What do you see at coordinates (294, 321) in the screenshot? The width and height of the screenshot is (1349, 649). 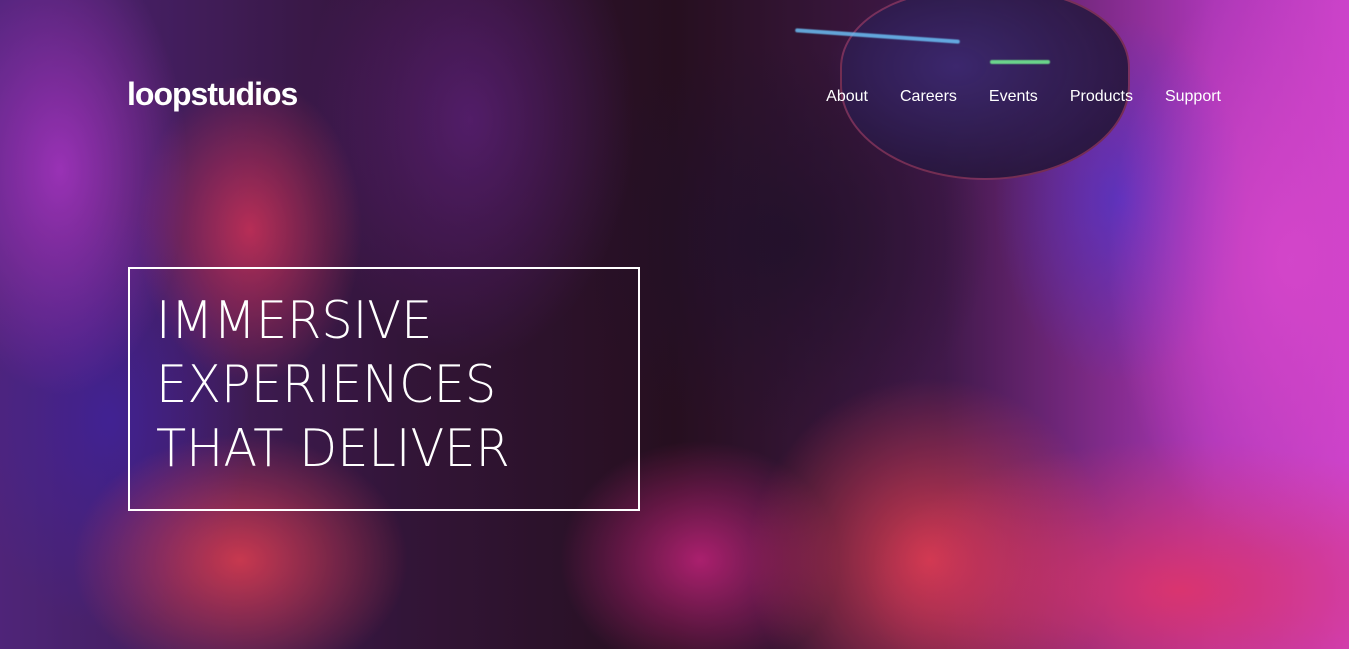 I see `headline-line: IMMERSIVE` at bounding box center [294, 321].